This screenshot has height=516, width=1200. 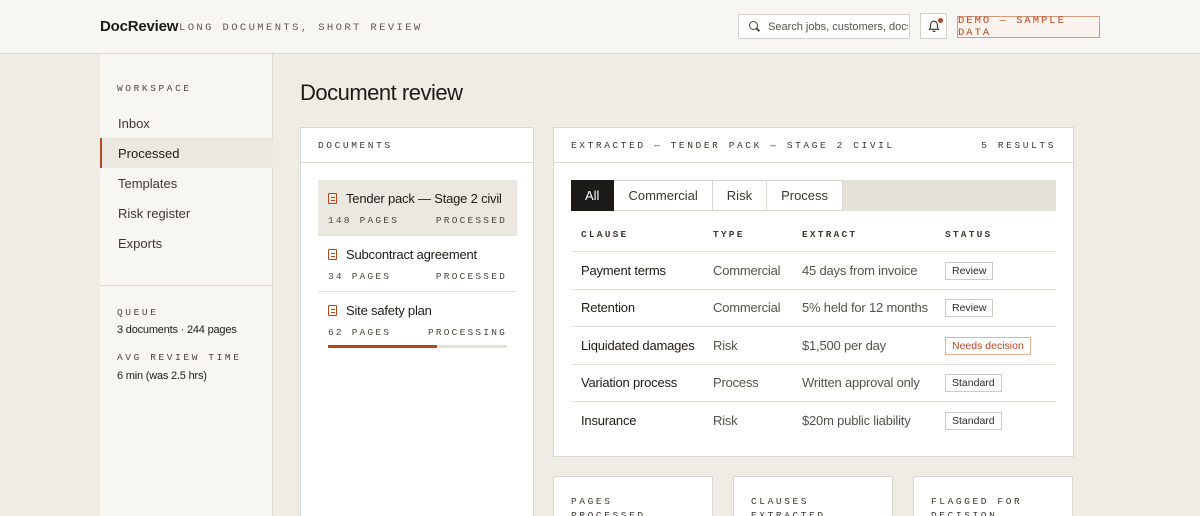 I want to click on queue-label: Queue, so click(x=138, y=312).